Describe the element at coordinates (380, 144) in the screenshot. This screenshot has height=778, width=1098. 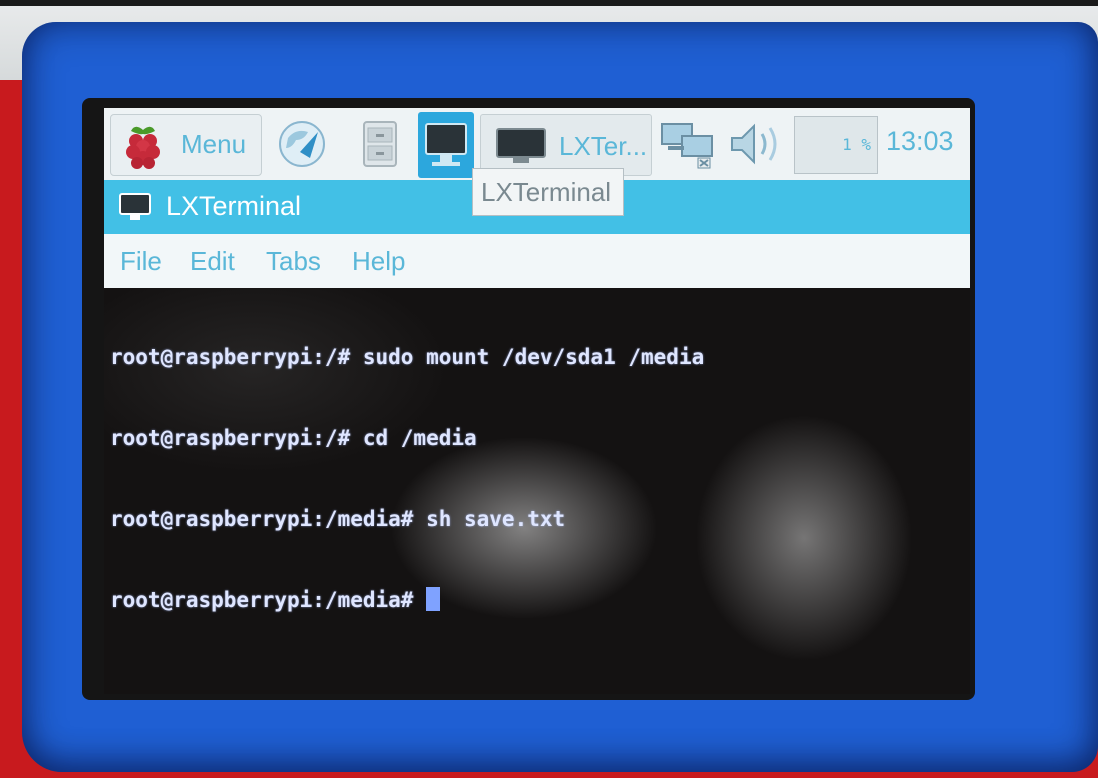
I see `file-manager-icon` at that location.